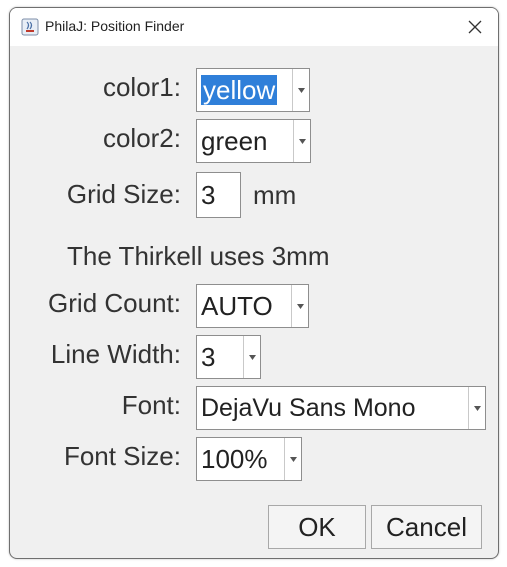  What do you see at coordinates (30, 27) in the screenshot?
I see `java-app-icon` at bounding box center [30, 27].